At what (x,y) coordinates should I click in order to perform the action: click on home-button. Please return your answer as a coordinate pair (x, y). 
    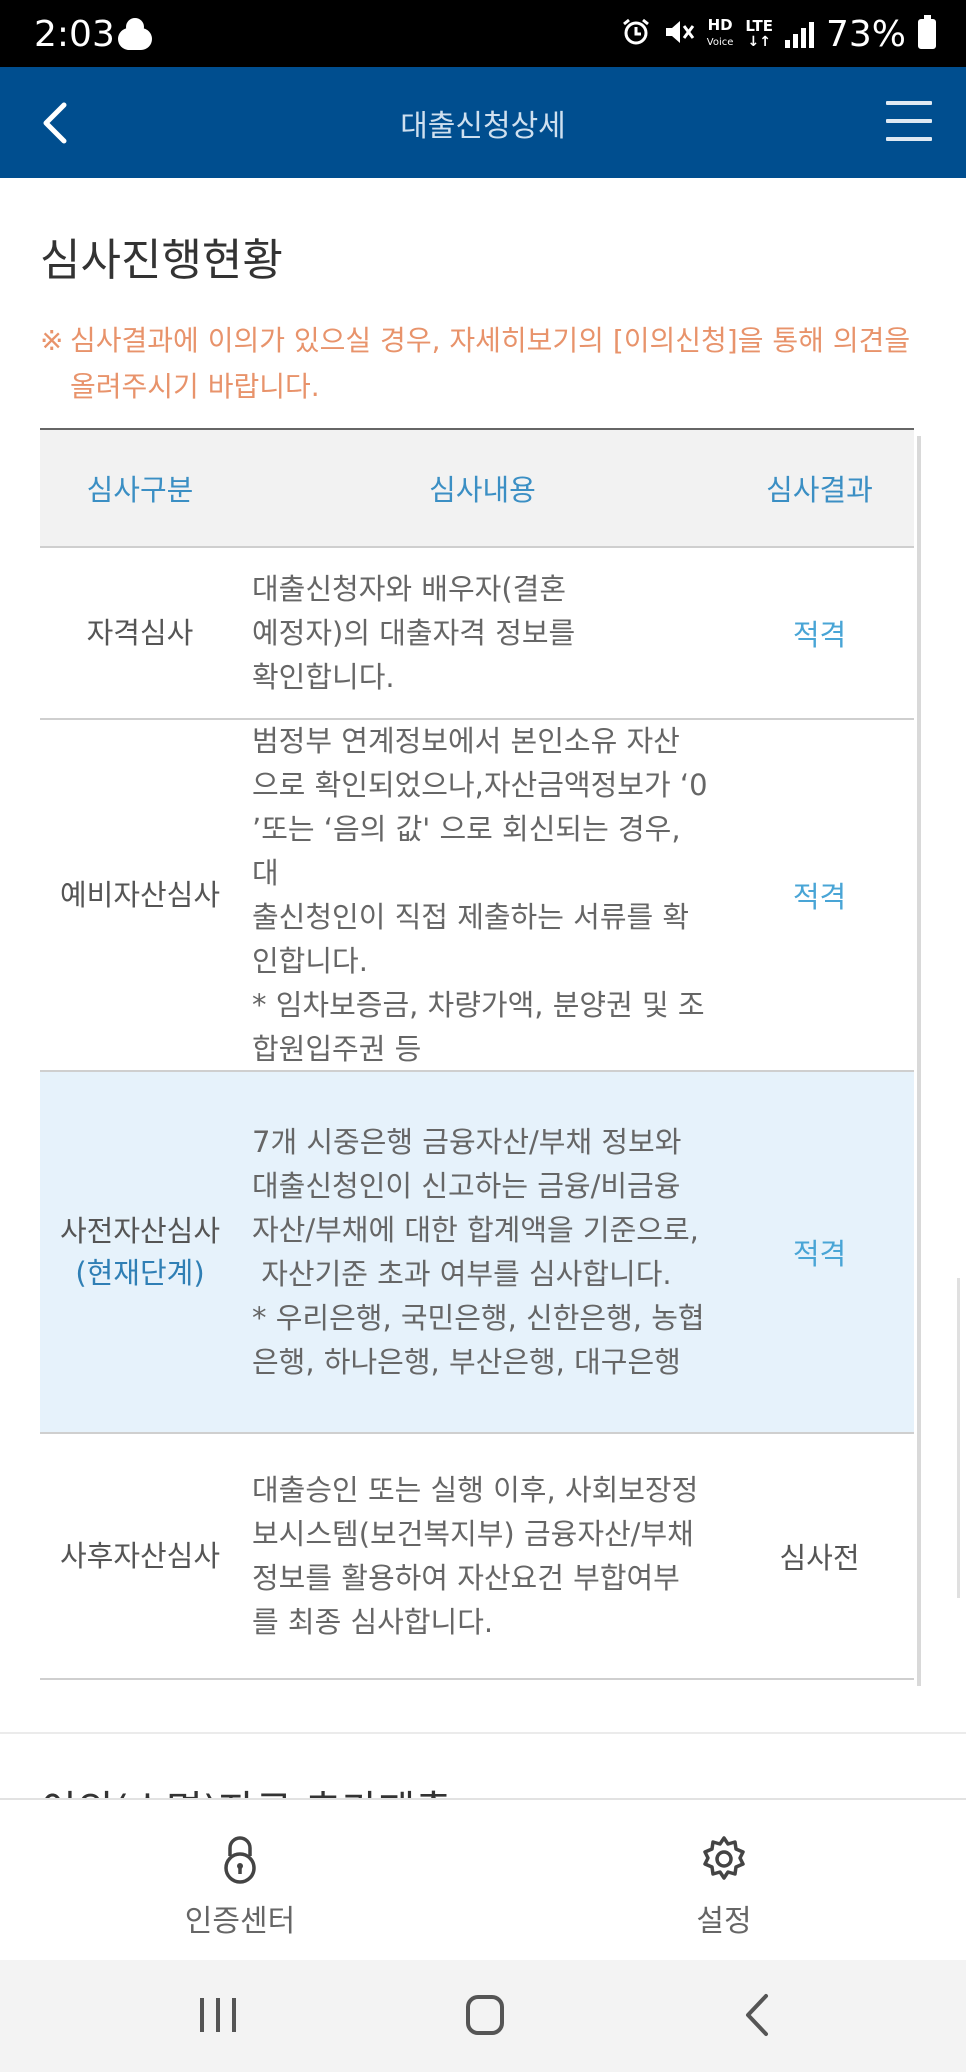
    Looking at the image, I should click on (486, 2015).